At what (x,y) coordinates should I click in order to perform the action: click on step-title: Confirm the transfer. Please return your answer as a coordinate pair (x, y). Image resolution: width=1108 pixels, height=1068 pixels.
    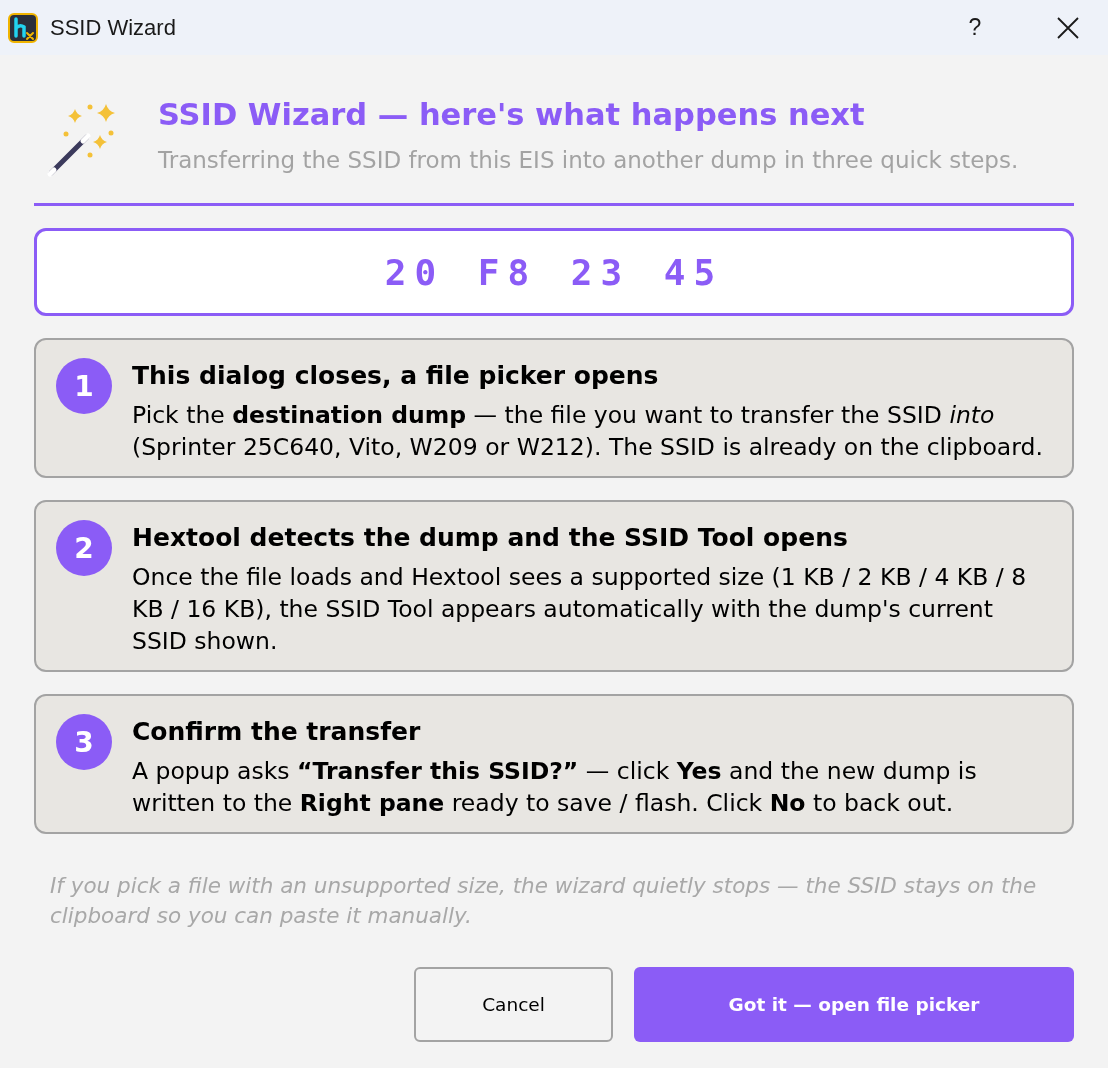
    Looking at the image, I should click on (277, 732).